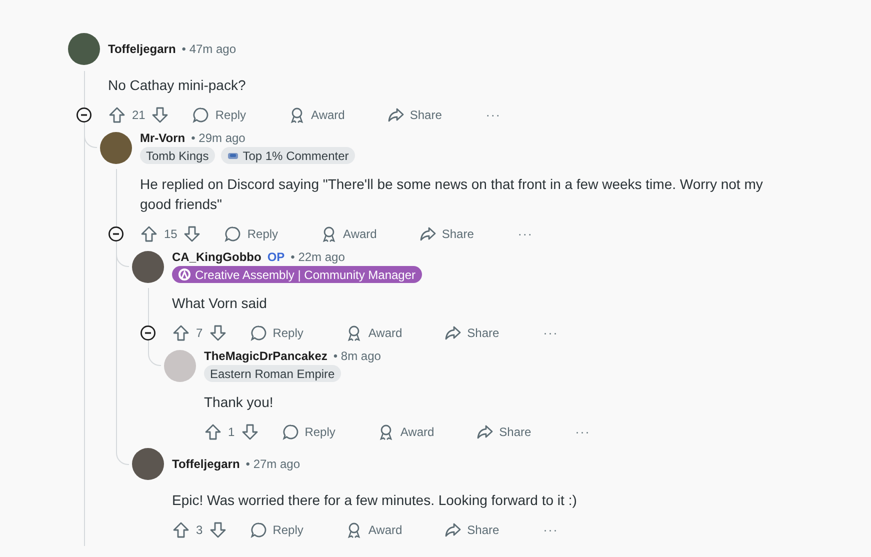  I want to click on vote-count: 7, so click(199, 333).